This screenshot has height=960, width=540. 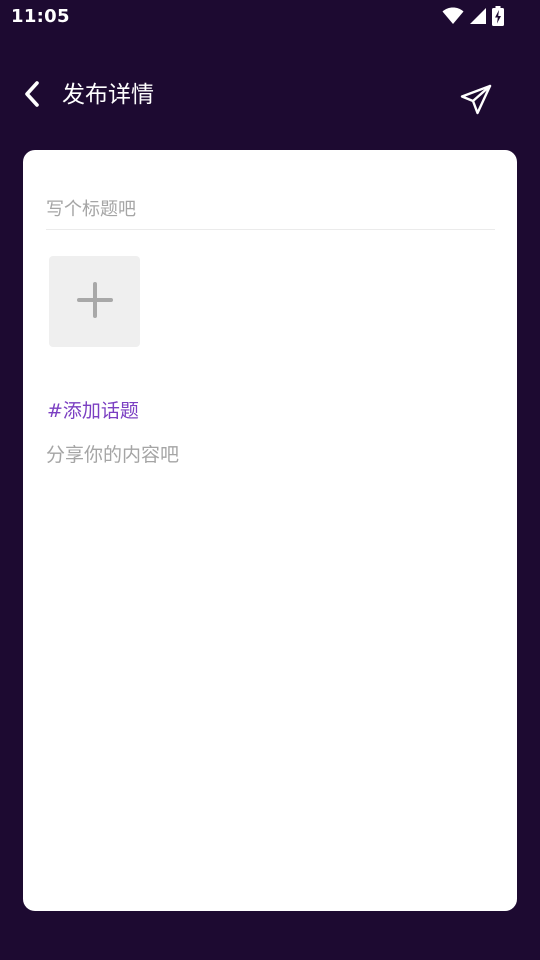 I want to click on back-button, so click(x=32, y=96).